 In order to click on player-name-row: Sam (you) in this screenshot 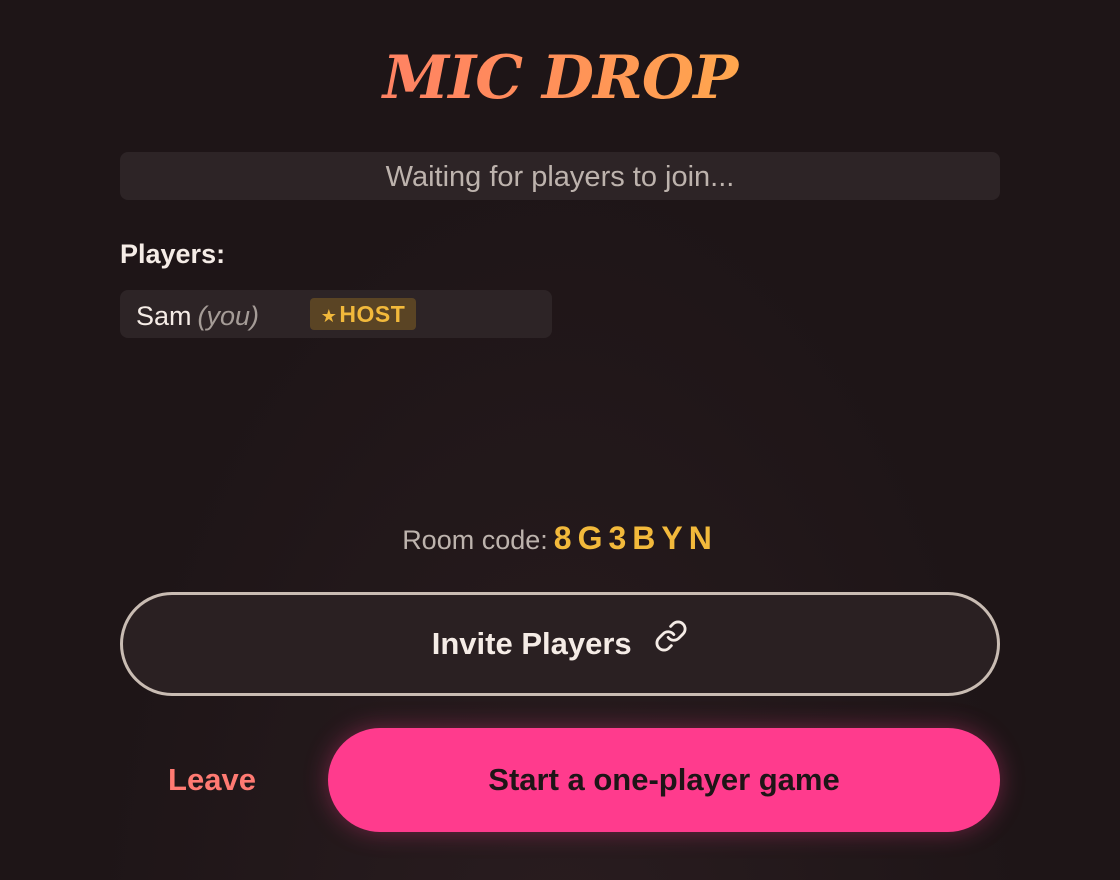, I will do `click(197, 316)`.